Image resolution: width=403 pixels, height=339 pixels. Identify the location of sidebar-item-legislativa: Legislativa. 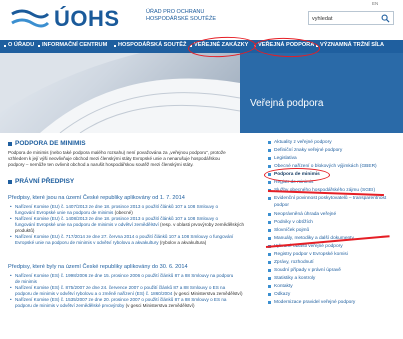
(282, 158).